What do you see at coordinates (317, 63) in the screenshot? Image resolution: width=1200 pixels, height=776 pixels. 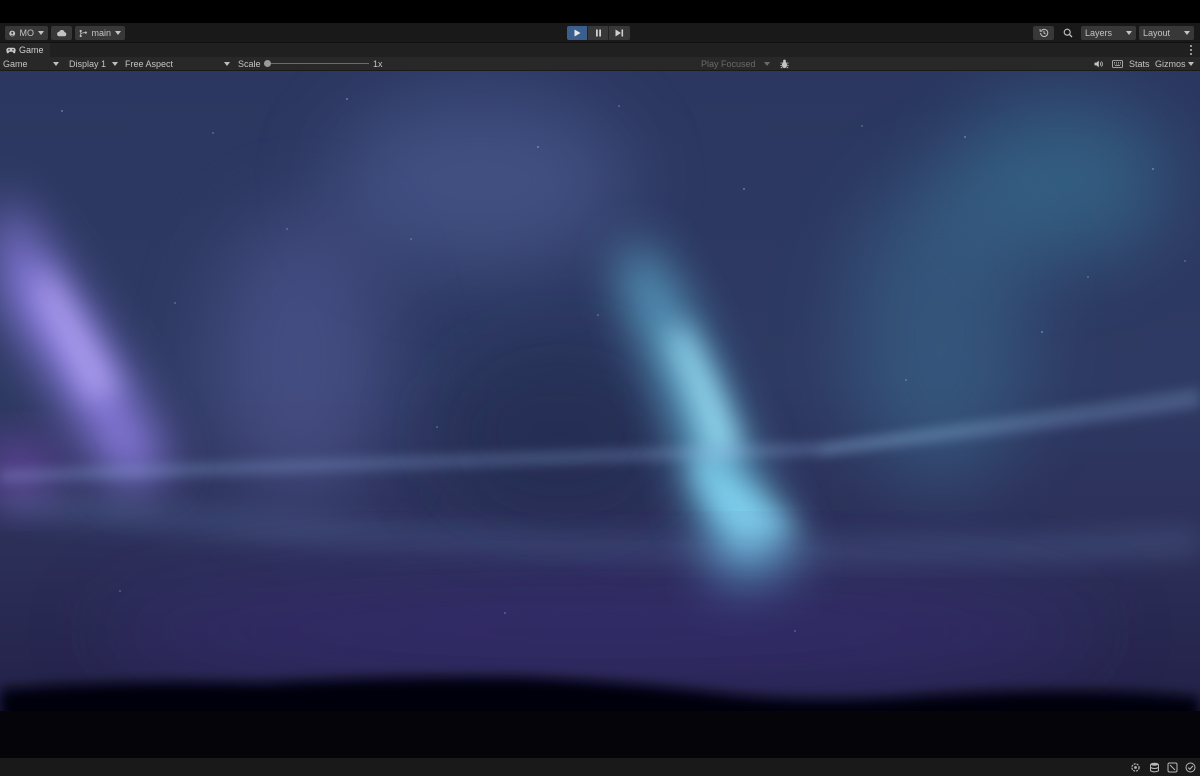 I see `scale-slider-track` at bounding box center [317, 63].